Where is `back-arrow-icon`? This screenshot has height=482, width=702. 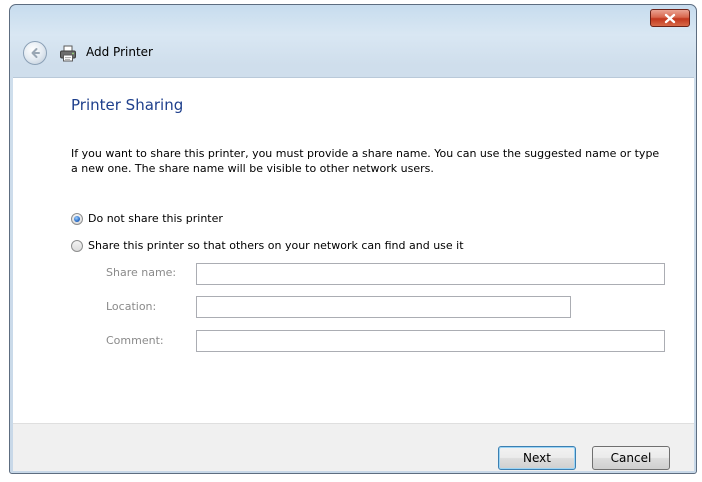
back-arrow-icon is located at coordinates (35, 53).